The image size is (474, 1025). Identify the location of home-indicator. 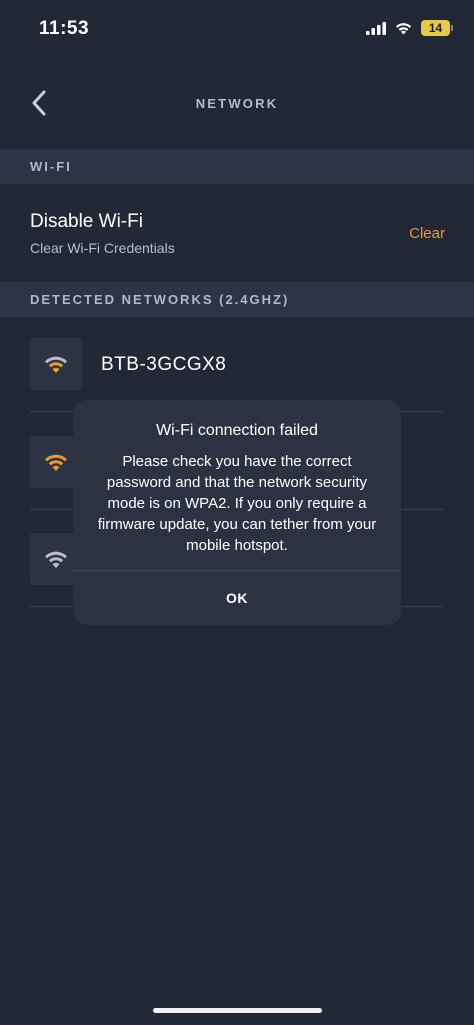
(237, 1010).